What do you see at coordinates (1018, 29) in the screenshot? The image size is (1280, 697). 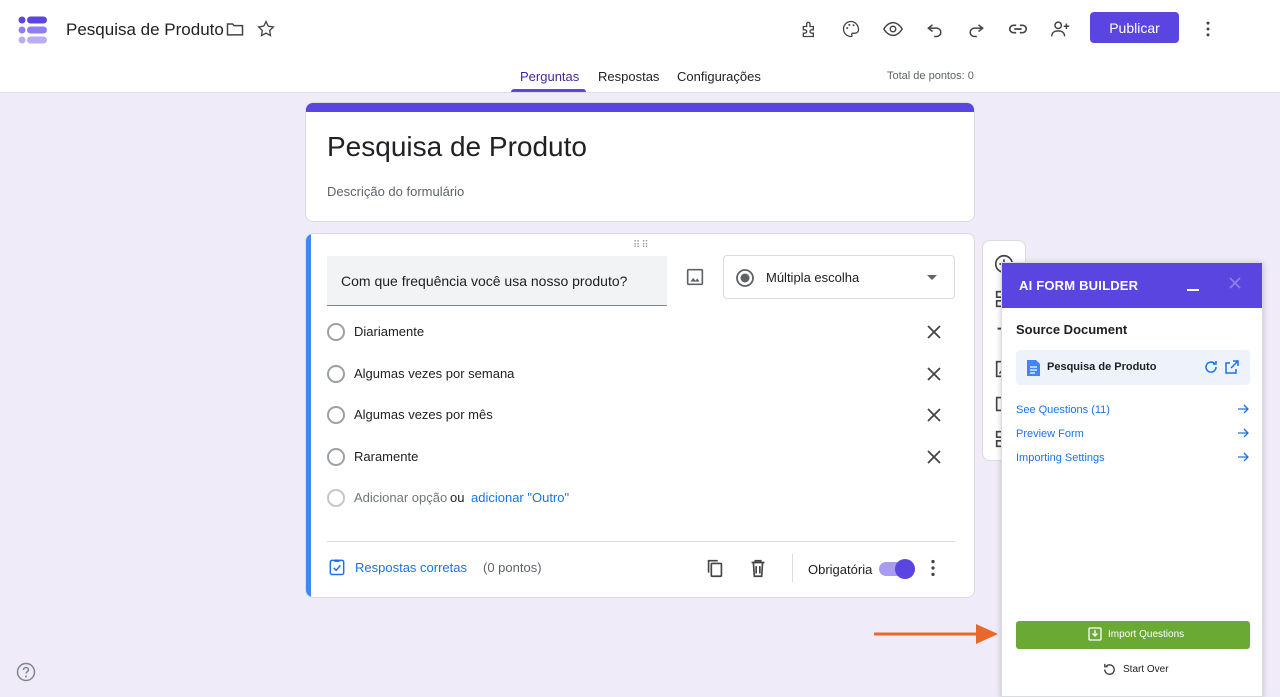 I see `link-icon` at bounding box center [1018, 29].